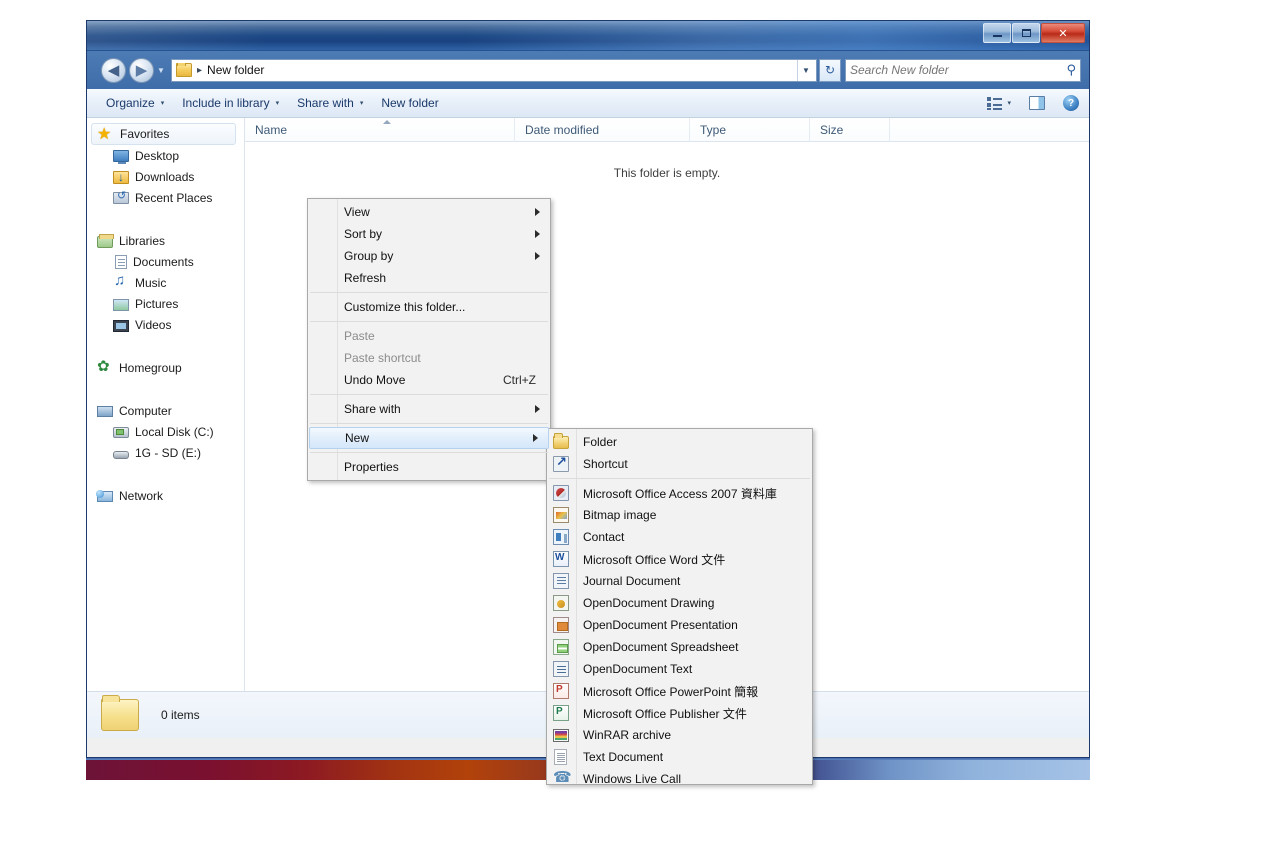 This screenshot has width=1270, height=848. Describe the element at coordinates (654, 559) in the screenshot. I see `menu-label: Microsoft Office Word 文件` at that location.